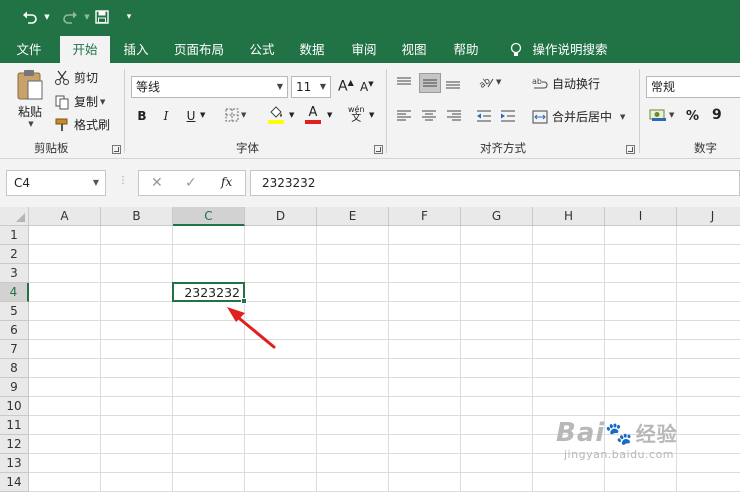 Image resolution: width=740 pixels, height=500 pixels. Describe the element at coordinates (619, 434) in the screenshot. I see `paw-icon: 🐾` at that location.